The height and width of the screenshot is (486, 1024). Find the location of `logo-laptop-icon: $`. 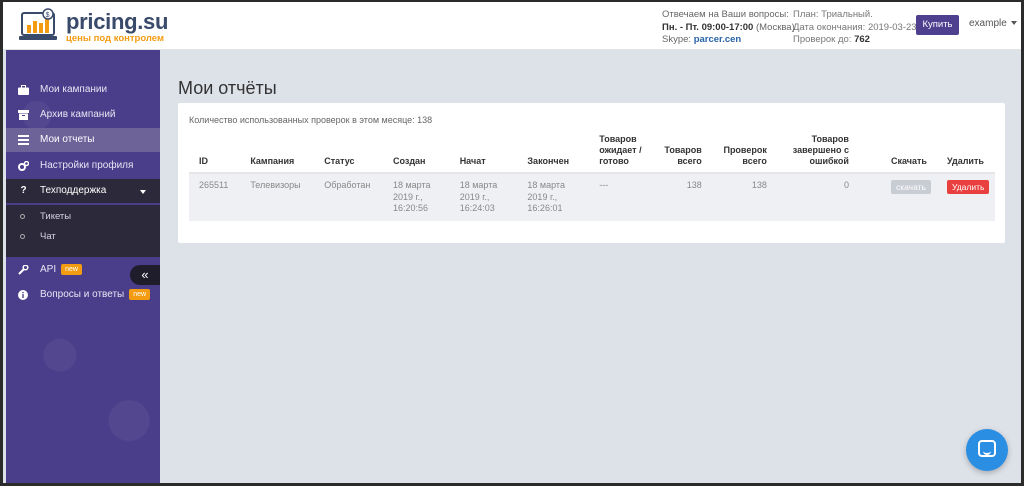

logo-laptop-icon: $ is located at coordinates (38, 24).